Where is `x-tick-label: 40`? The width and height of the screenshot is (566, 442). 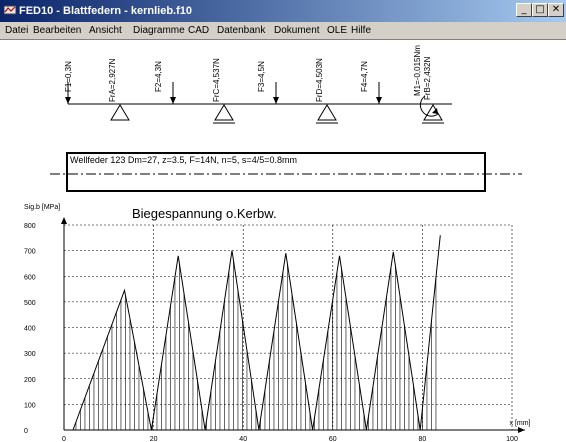 x-tick-label: 40 is located at coordinates (243, 439).